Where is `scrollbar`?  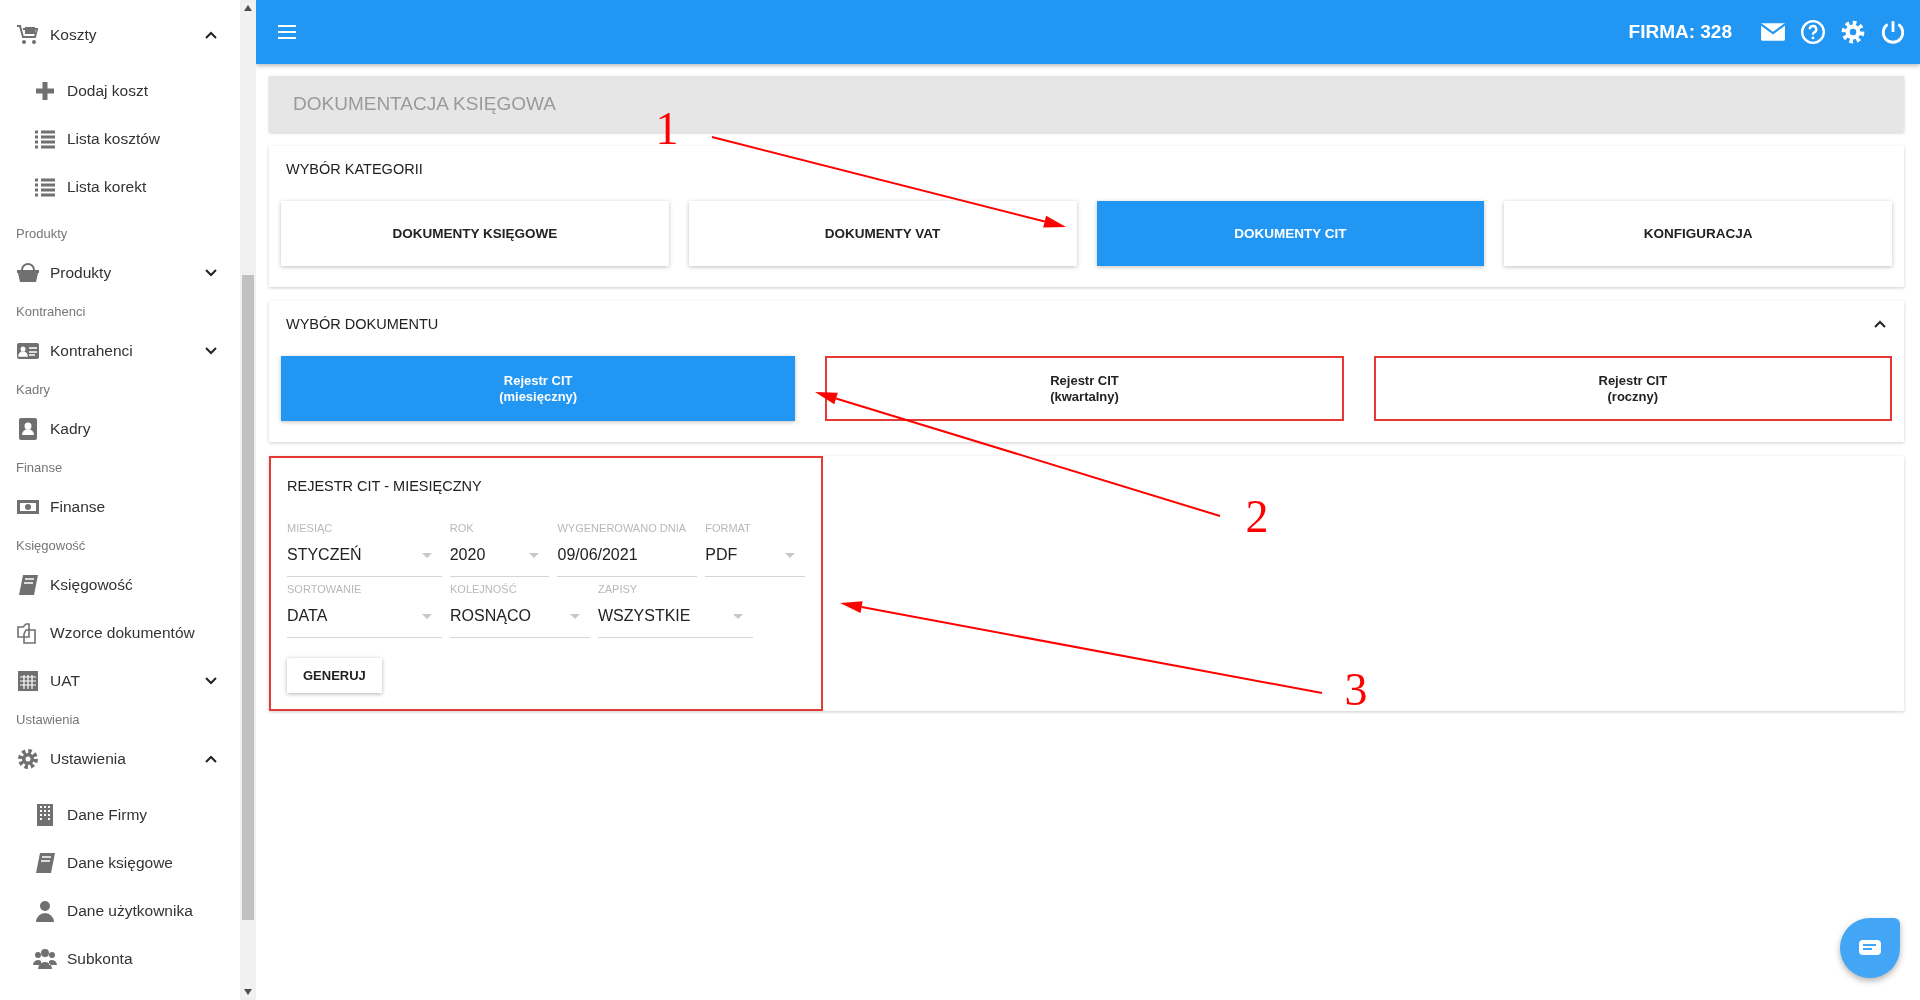
scrollbar is located at coordinates (248, 500).